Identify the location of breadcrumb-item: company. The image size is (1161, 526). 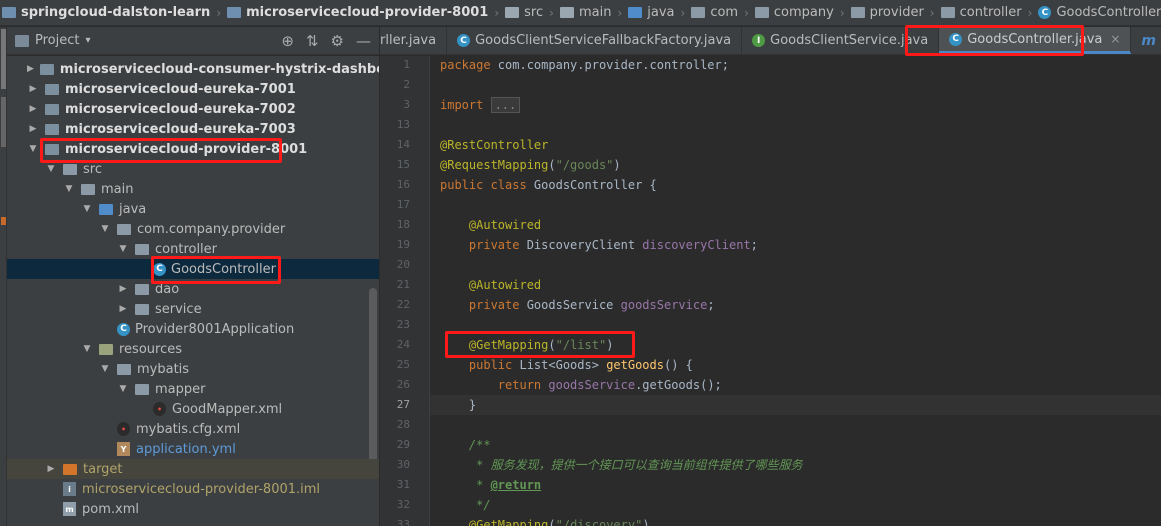
(794, 12).